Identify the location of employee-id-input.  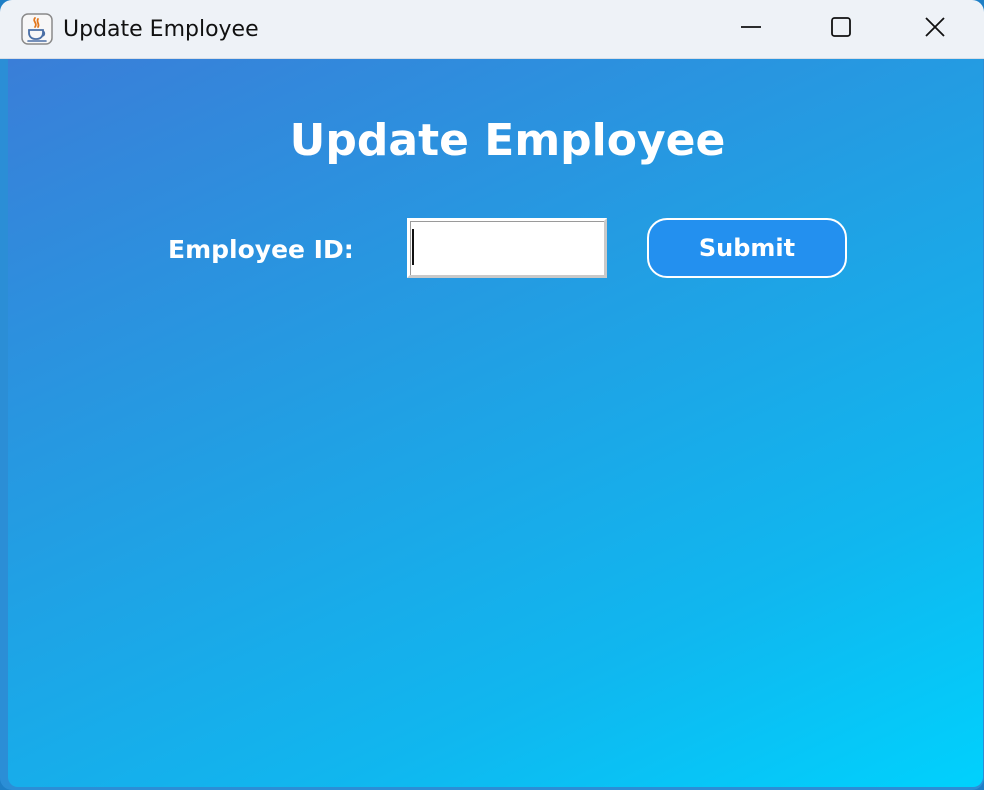
(507, 248).